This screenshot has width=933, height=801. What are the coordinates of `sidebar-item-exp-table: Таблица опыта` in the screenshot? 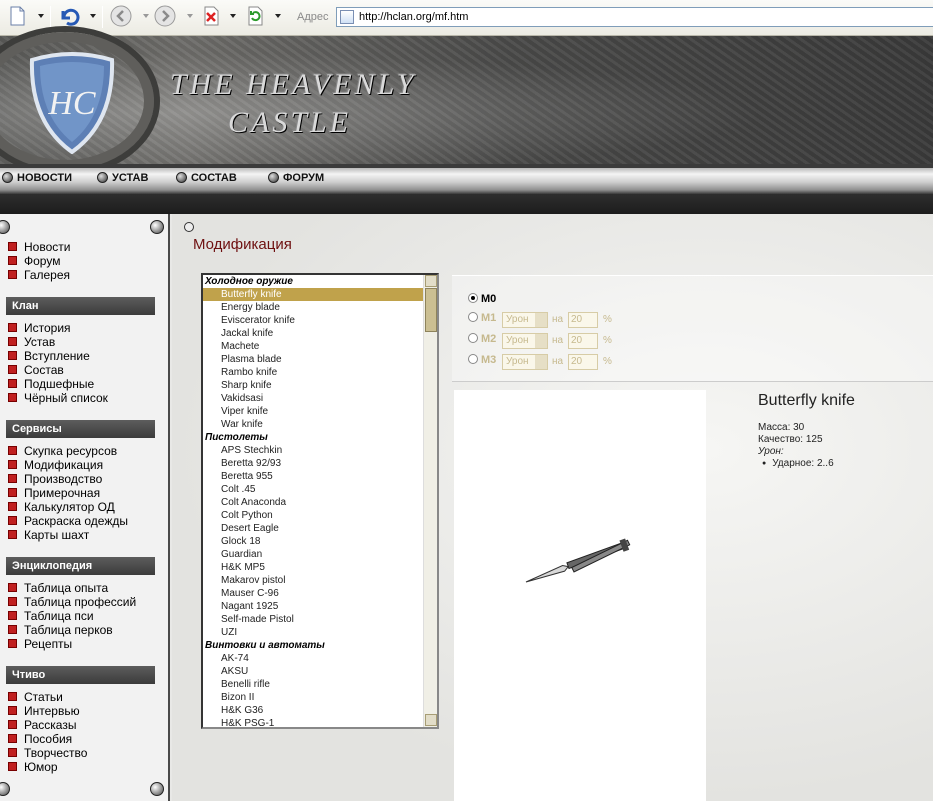 It's located at (58, 588).